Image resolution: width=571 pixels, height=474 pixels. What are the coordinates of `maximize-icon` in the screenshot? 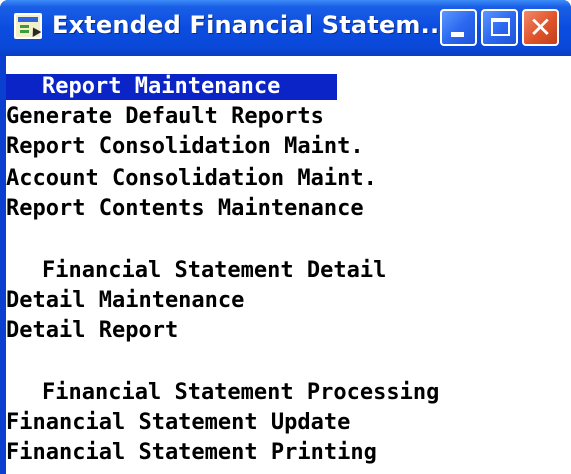 It's located at (500, 27).